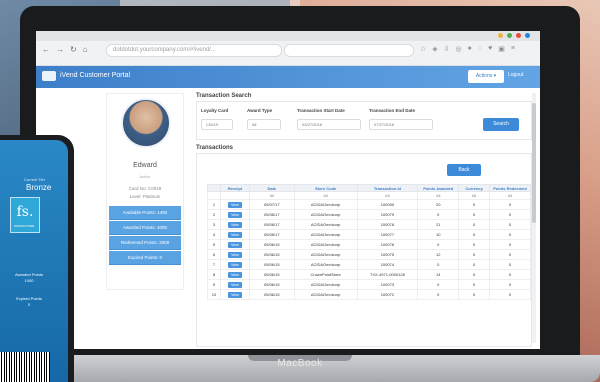 The width and height of the screenshot is (600, 382). Describe the element at coordinates (49, 76) in the screenshot. I see `app-logo-icon` at that location.